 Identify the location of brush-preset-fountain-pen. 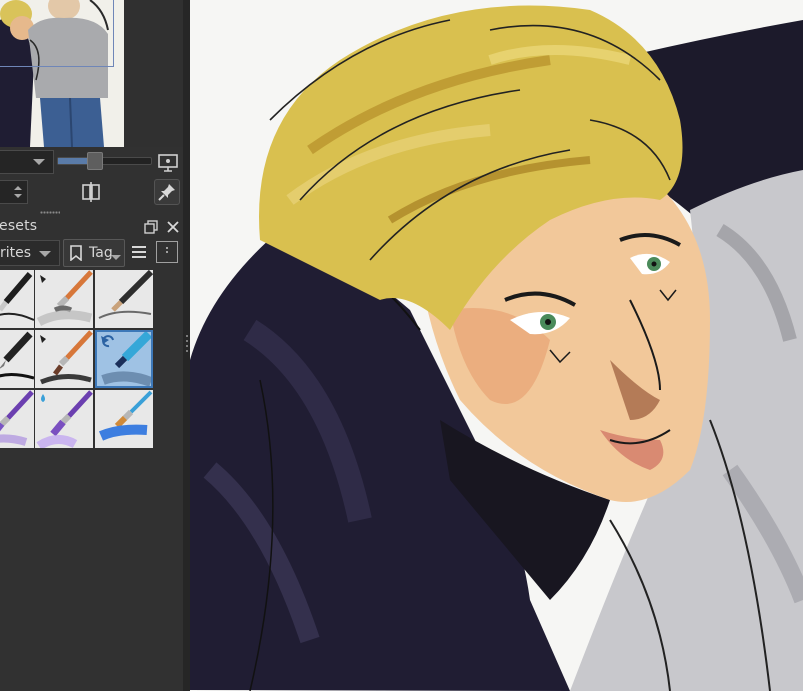
(17, 359).